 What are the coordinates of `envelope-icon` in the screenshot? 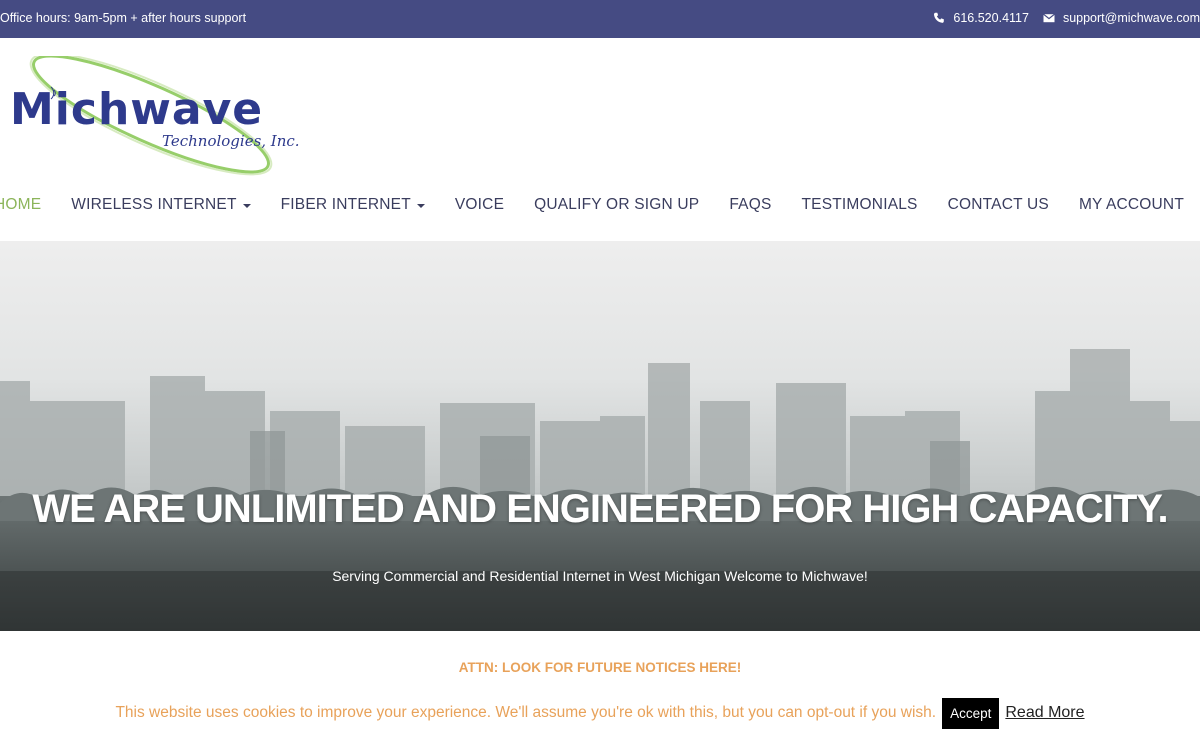 It's located at (1049, 18).